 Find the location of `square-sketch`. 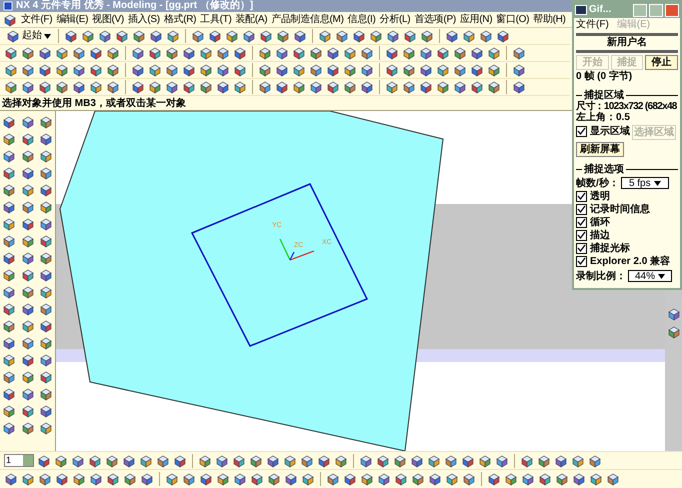

square-sketch is located at coordinates (279, 265).